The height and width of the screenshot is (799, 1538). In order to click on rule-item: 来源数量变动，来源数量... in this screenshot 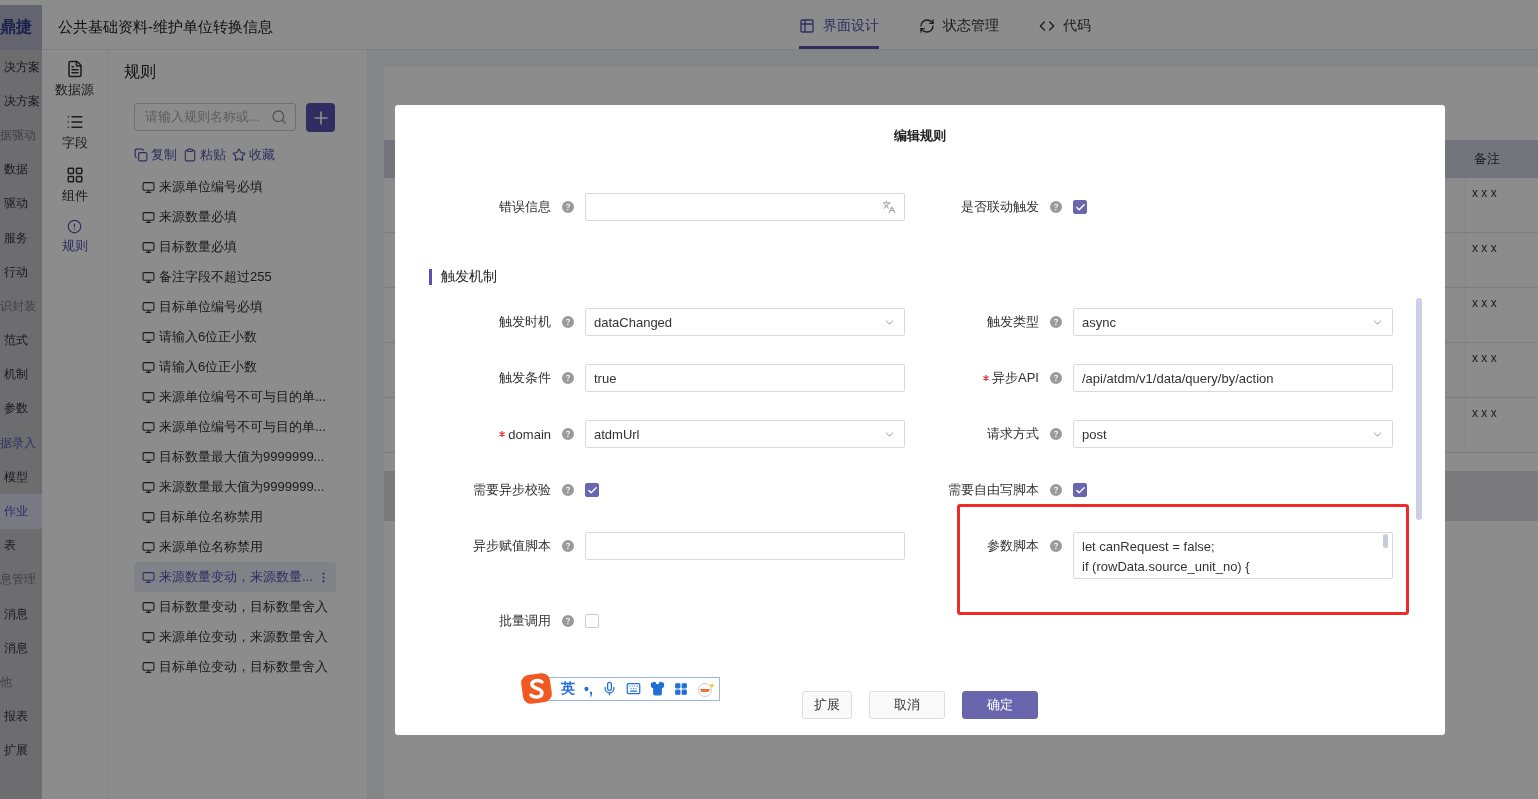, I will do `click(235, 577)`.